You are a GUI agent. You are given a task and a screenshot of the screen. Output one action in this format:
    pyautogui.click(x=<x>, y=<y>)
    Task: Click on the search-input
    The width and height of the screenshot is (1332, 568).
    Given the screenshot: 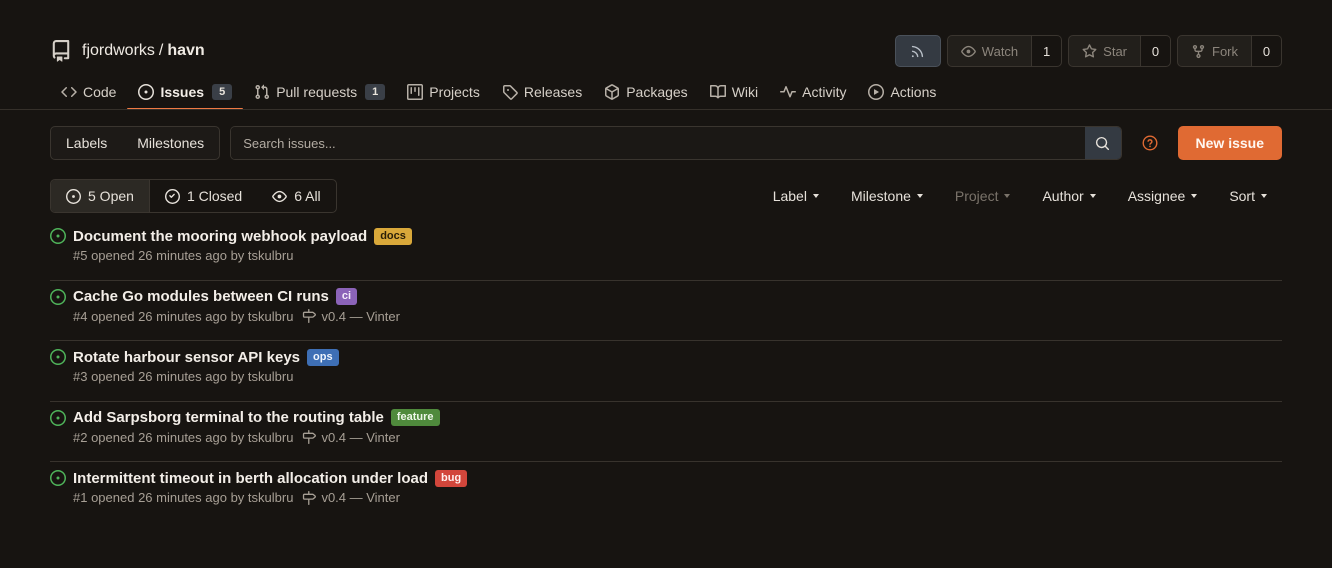 What is the action you would take?
    pyautogui.click(x=658, y=143)
    